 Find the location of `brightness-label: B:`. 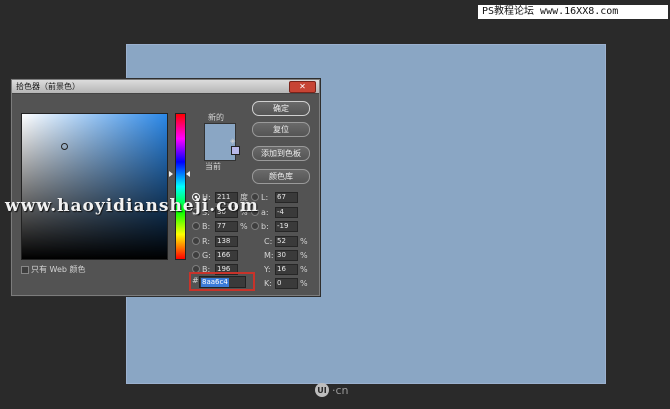

brightness-label: B: is located at coordinates (206, 226).